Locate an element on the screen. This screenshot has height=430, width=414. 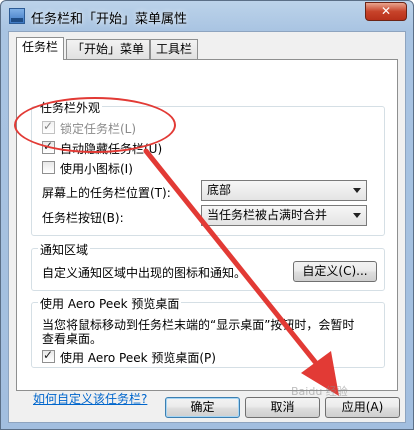
aero-peek-checkbox is located at coordinates (48, 355).